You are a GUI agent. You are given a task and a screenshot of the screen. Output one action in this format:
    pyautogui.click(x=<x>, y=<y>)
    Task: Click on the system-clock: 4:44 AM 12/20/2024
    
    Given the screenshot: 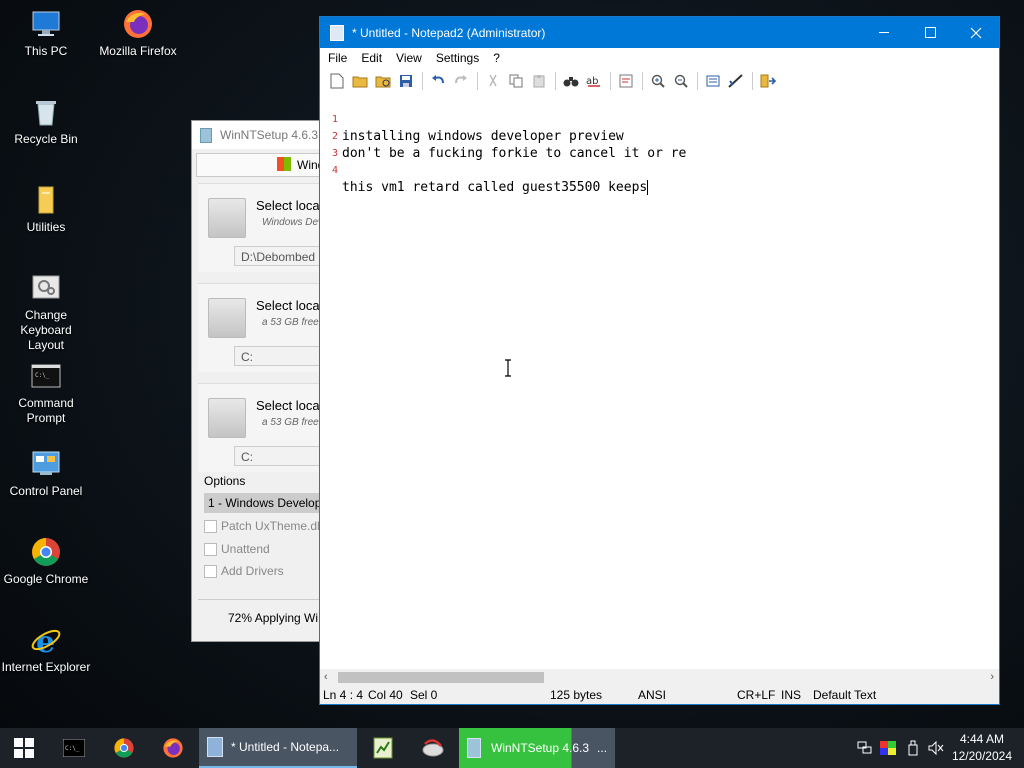 What is the action you would take?
    pyautogui.click(x=982, y=748)
    